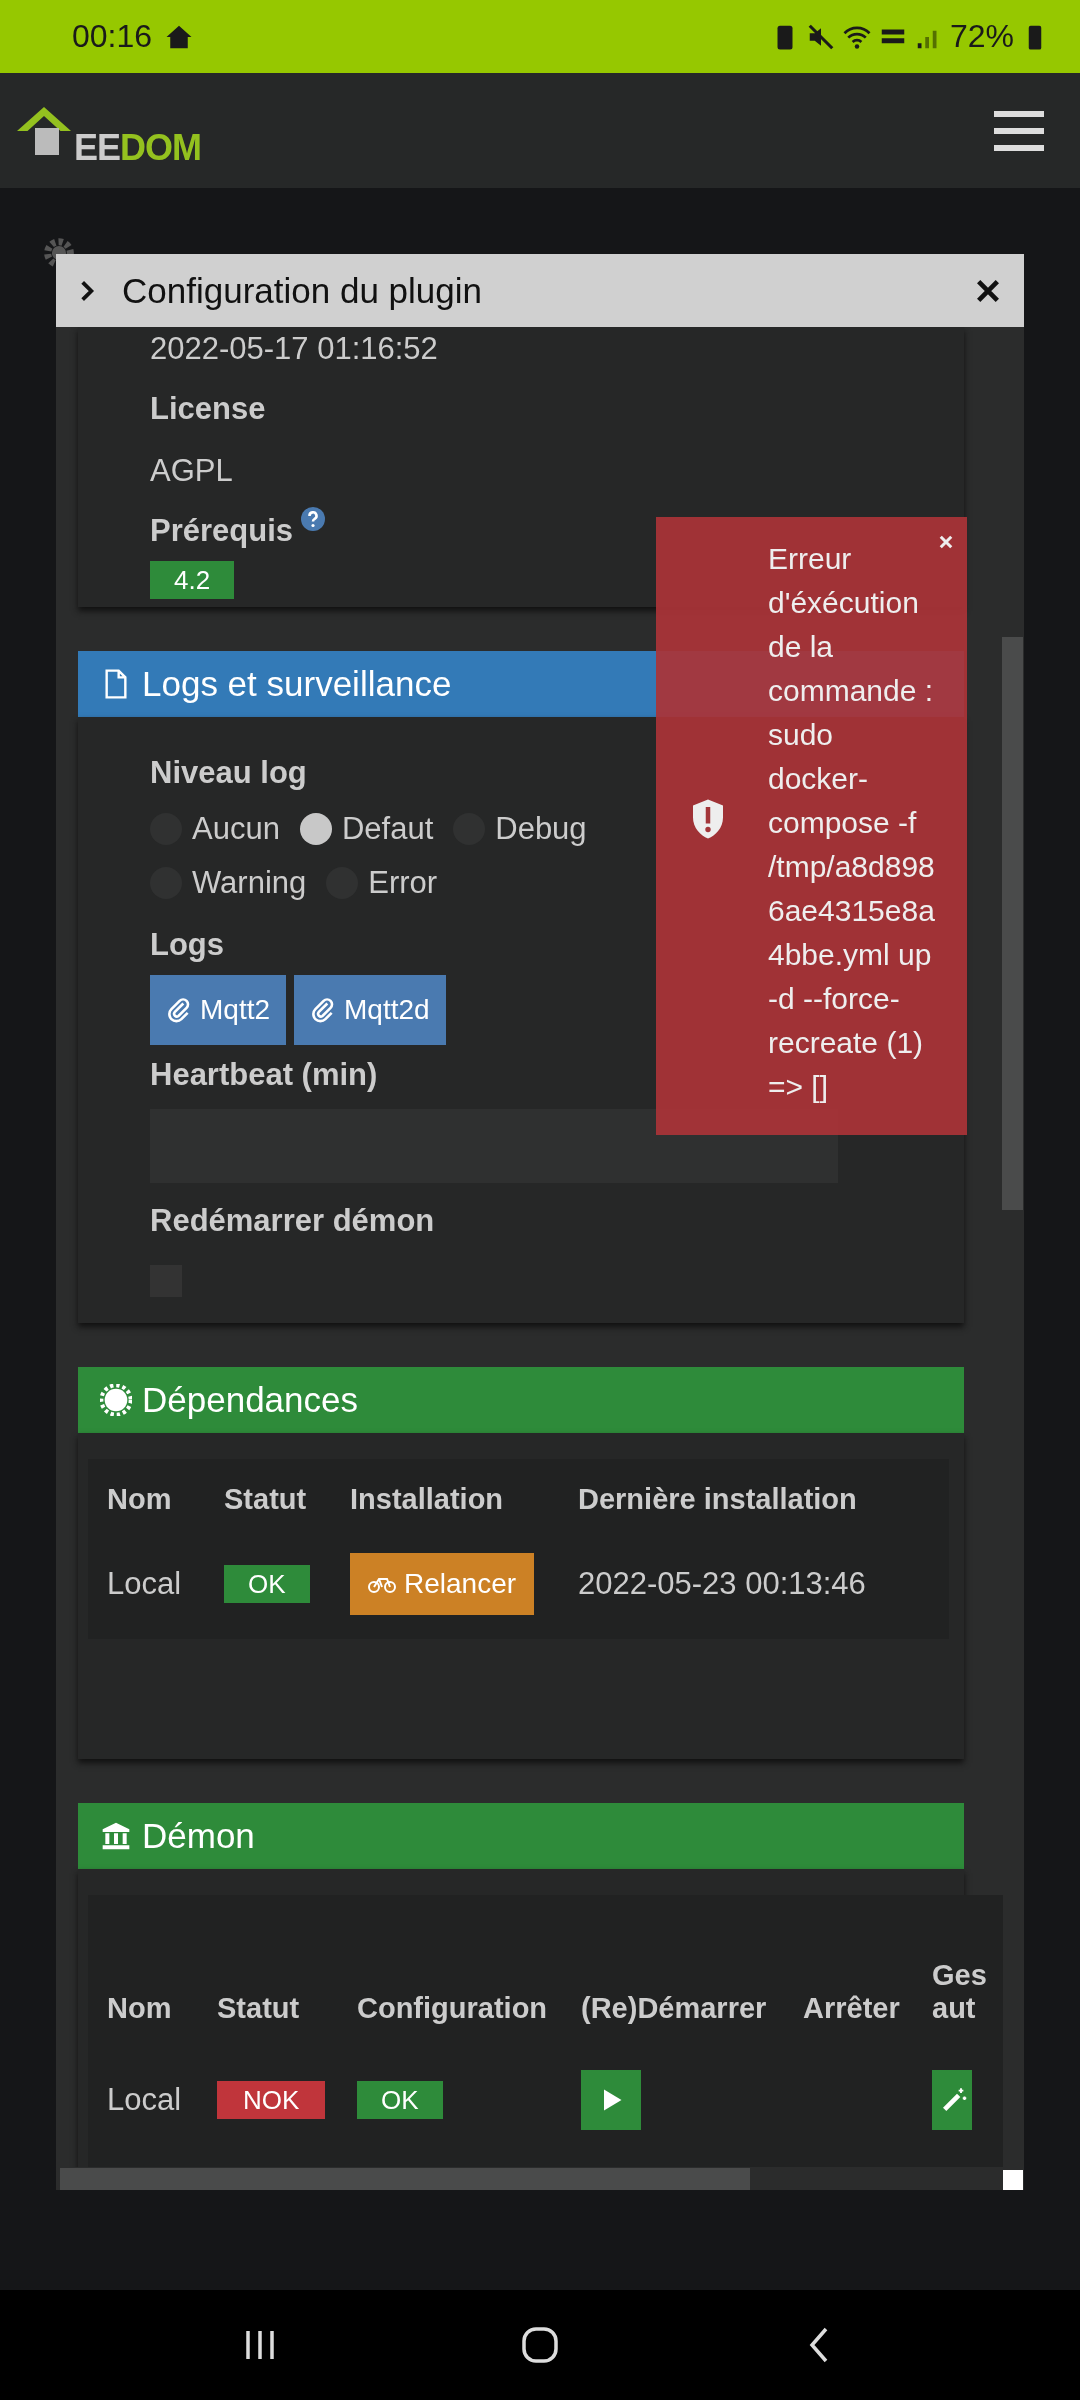  I want to click on section-title: Logs et surveillance, so click(297, 684).